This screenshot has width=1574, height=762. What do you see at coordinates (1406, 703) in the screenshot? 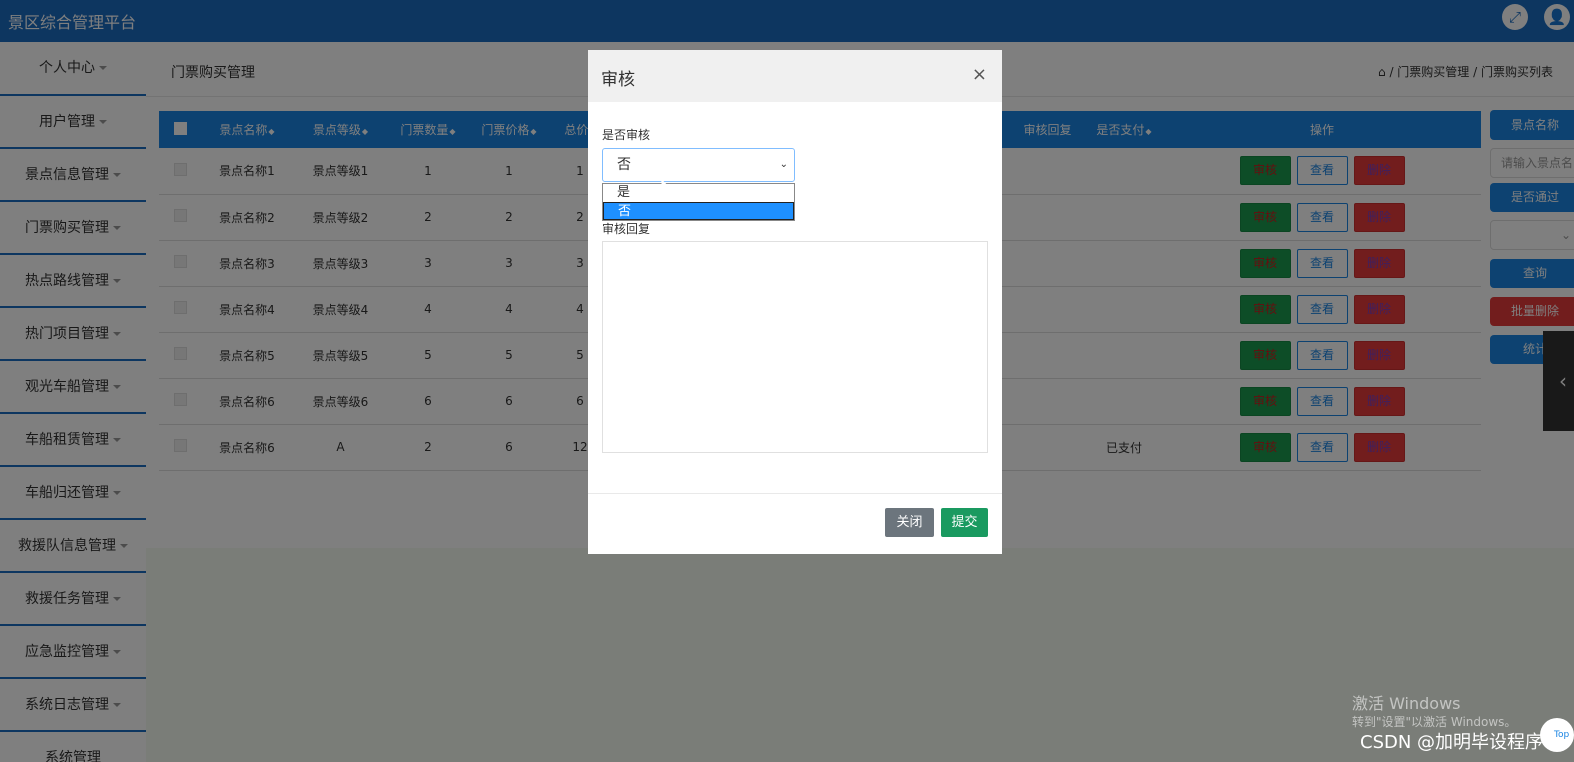
I see `windows-watermark: 激活 Windows` at bounding box center [1406, 703].